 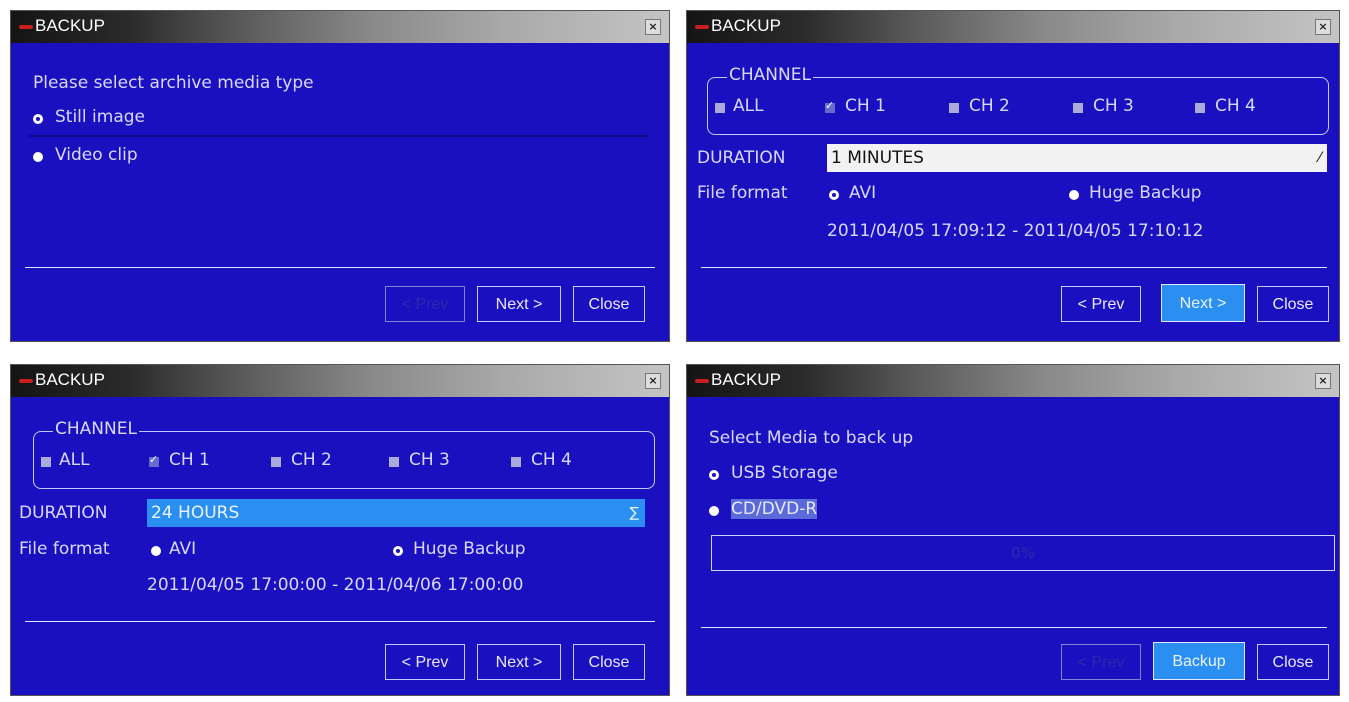 What do you see at coordinates (634, 513) in the screenshot?
I see `dropdown-arrow-icon: ∑` at bounding box center [634, 513].